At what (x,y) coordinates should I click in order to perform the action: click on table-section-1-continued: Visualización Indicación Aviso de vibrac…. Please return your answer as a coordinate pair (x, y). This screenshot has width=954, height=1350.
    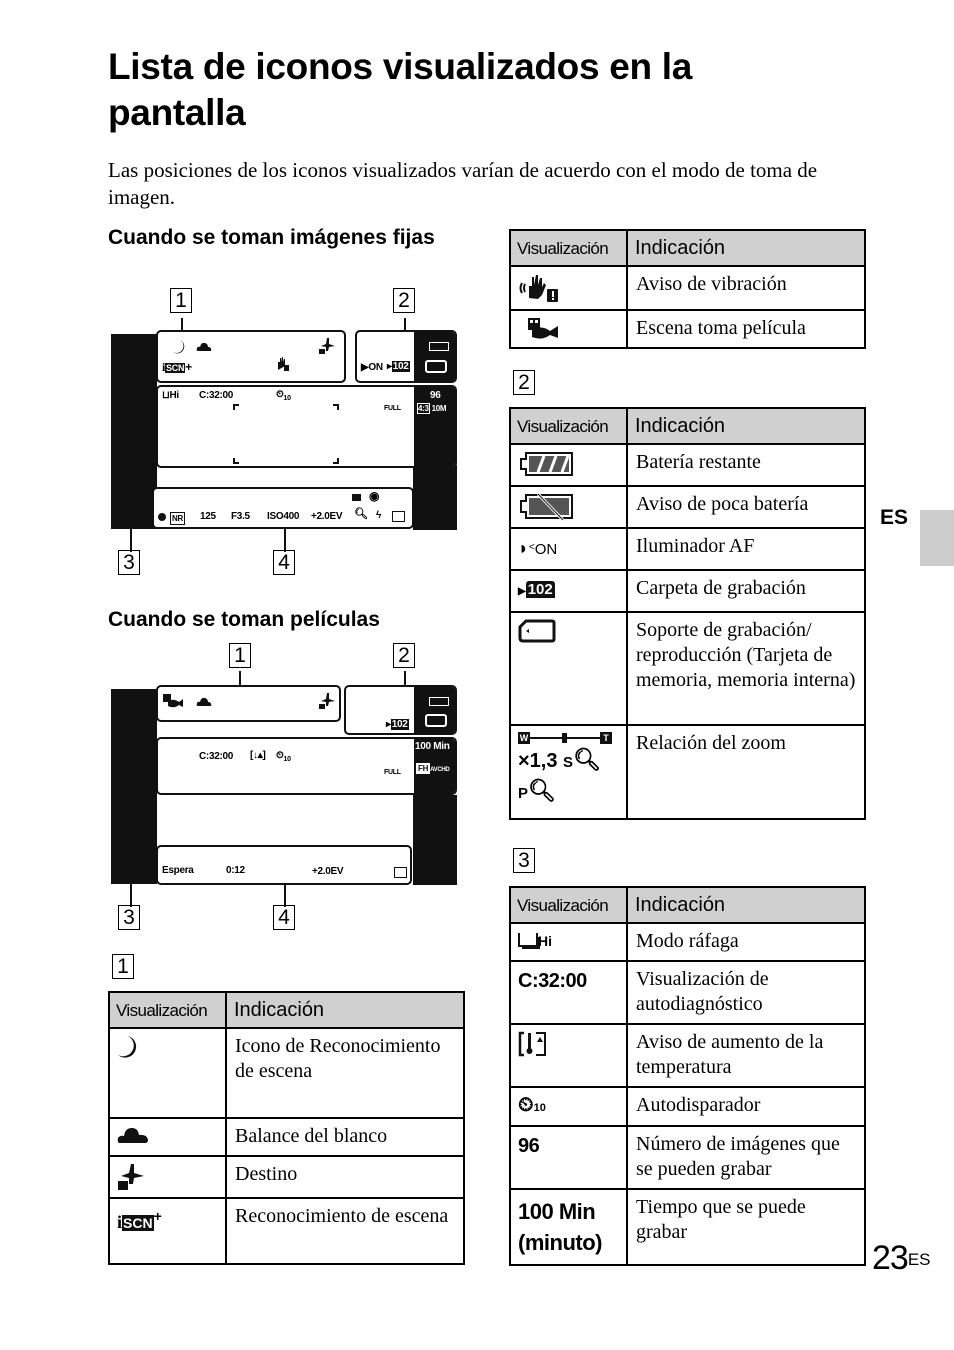
    Looking at the image, I should click on (687, 289).